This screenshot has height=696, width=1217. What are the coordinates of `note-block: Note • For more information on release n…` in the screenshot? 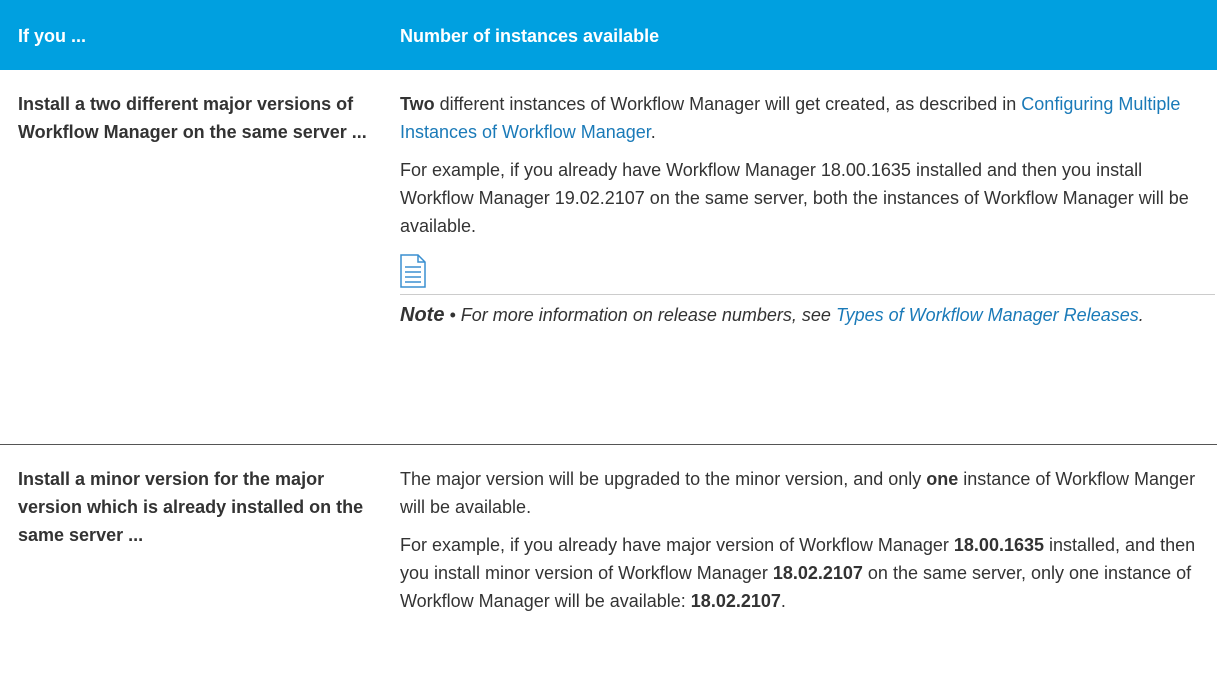 It's located at (807, 291).